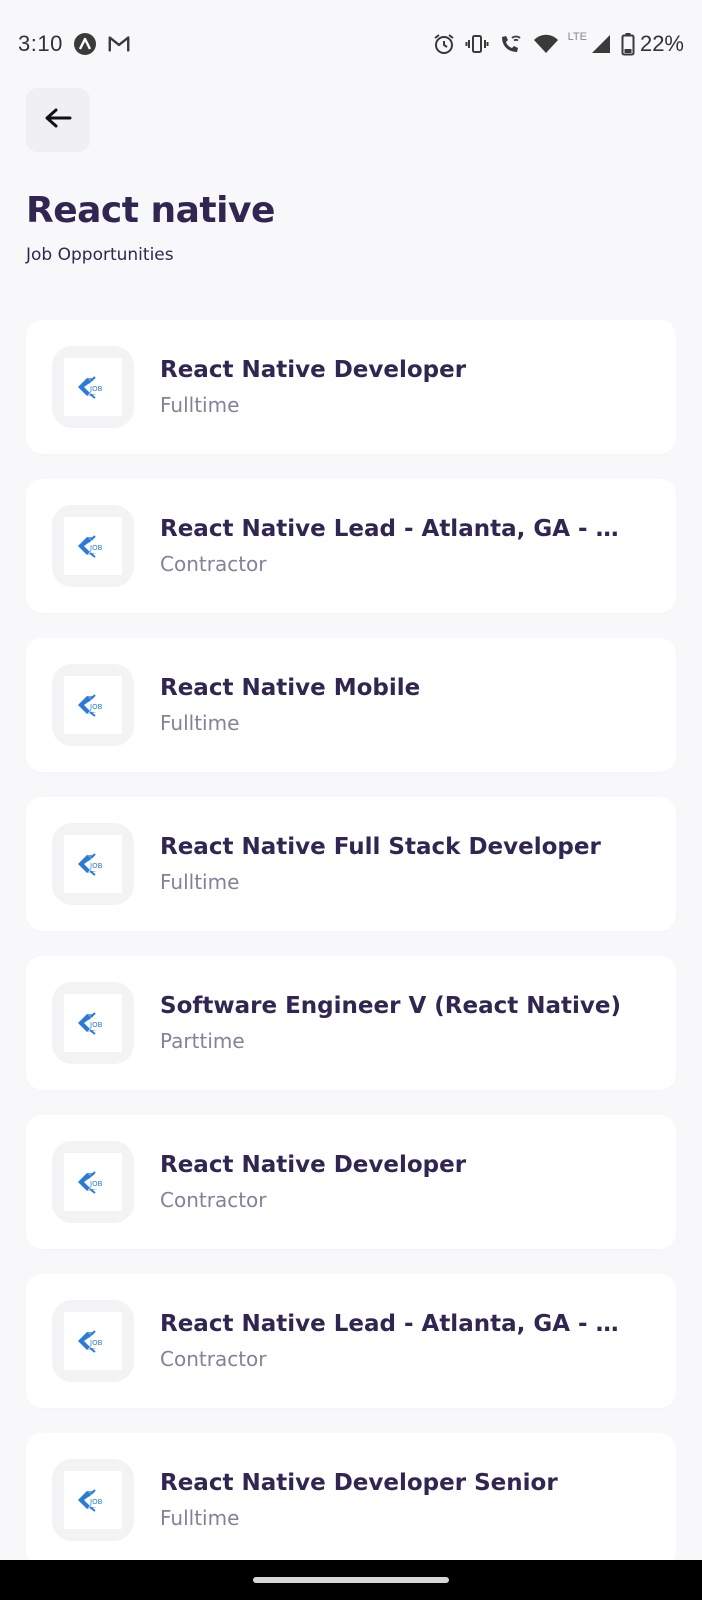 Image resolution: width=702 pixels, height=1600 pixels. I want to click on home-gesture-handle, so click(351, 1580).